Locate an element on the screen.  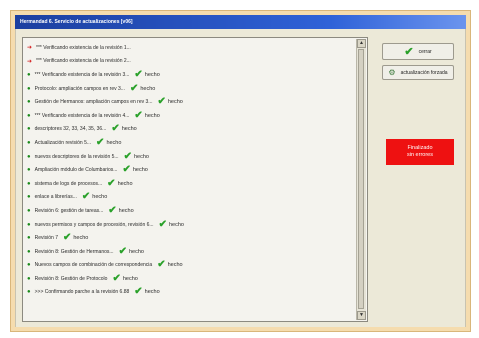
log-row-text: Revisión 7 is located at coordinates (46, 238).